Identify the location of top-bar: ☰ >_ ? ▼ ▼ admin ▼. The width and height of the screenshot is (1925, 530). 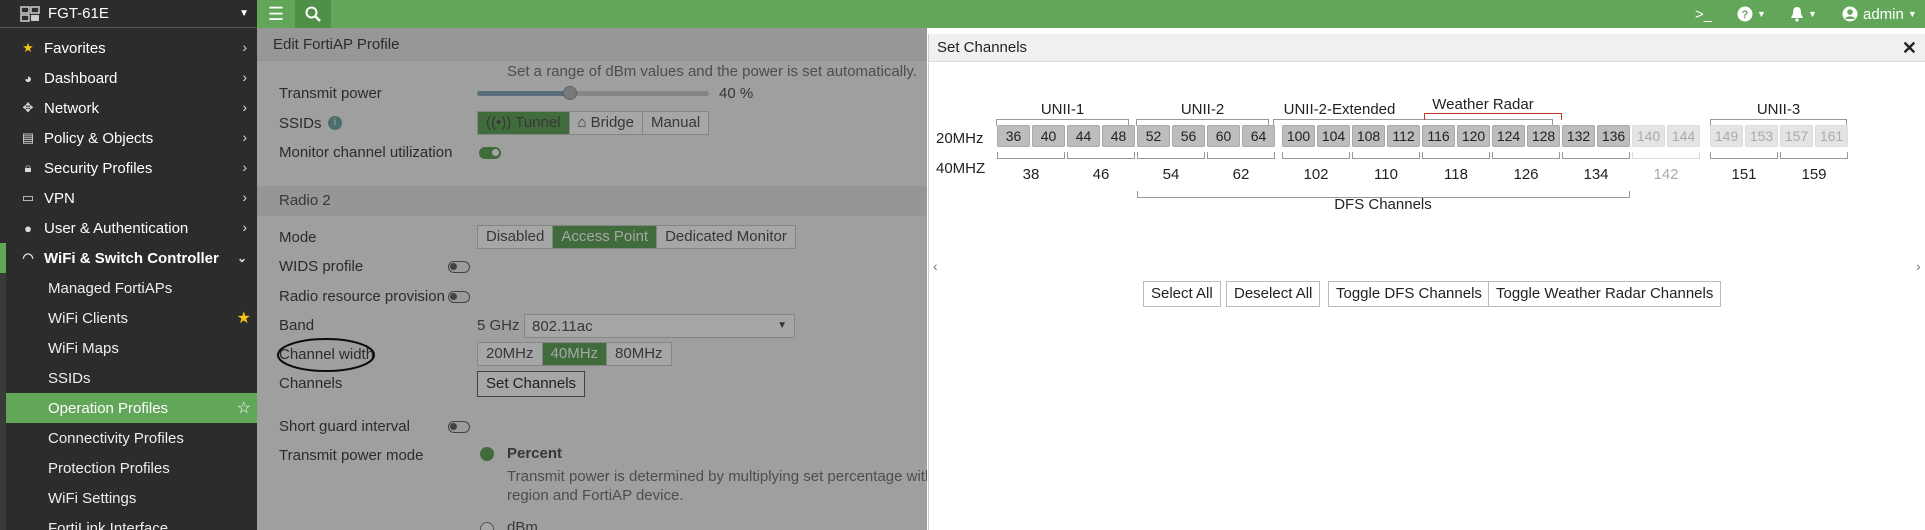
(1091, 14).